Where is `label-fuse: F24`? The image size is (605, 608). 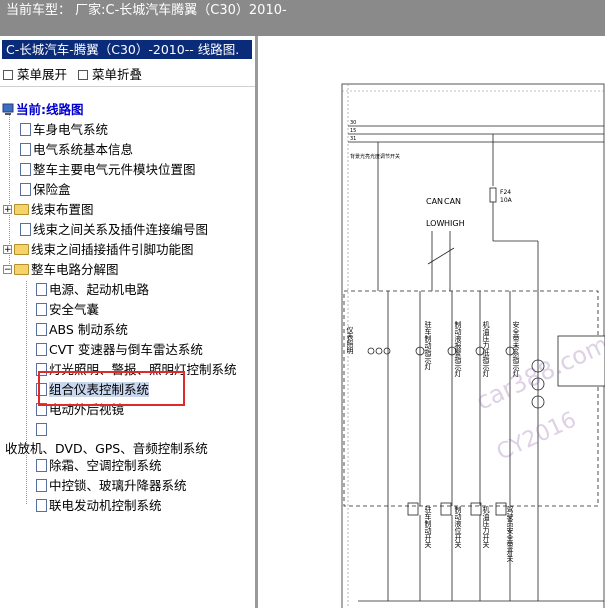
label-fuse: F24 is located at coordinates (505, 192).